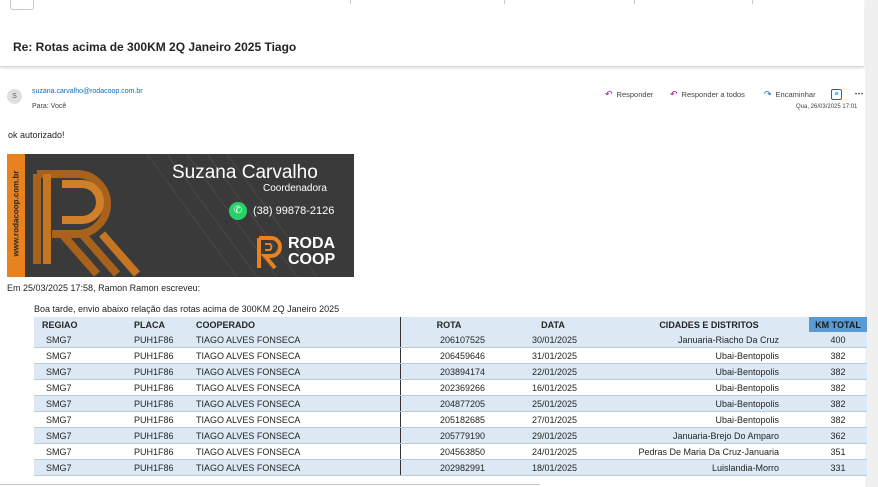 This screenshot has width=878, height=487. I want to click on table-cell: 203894174, so click(448, 371).